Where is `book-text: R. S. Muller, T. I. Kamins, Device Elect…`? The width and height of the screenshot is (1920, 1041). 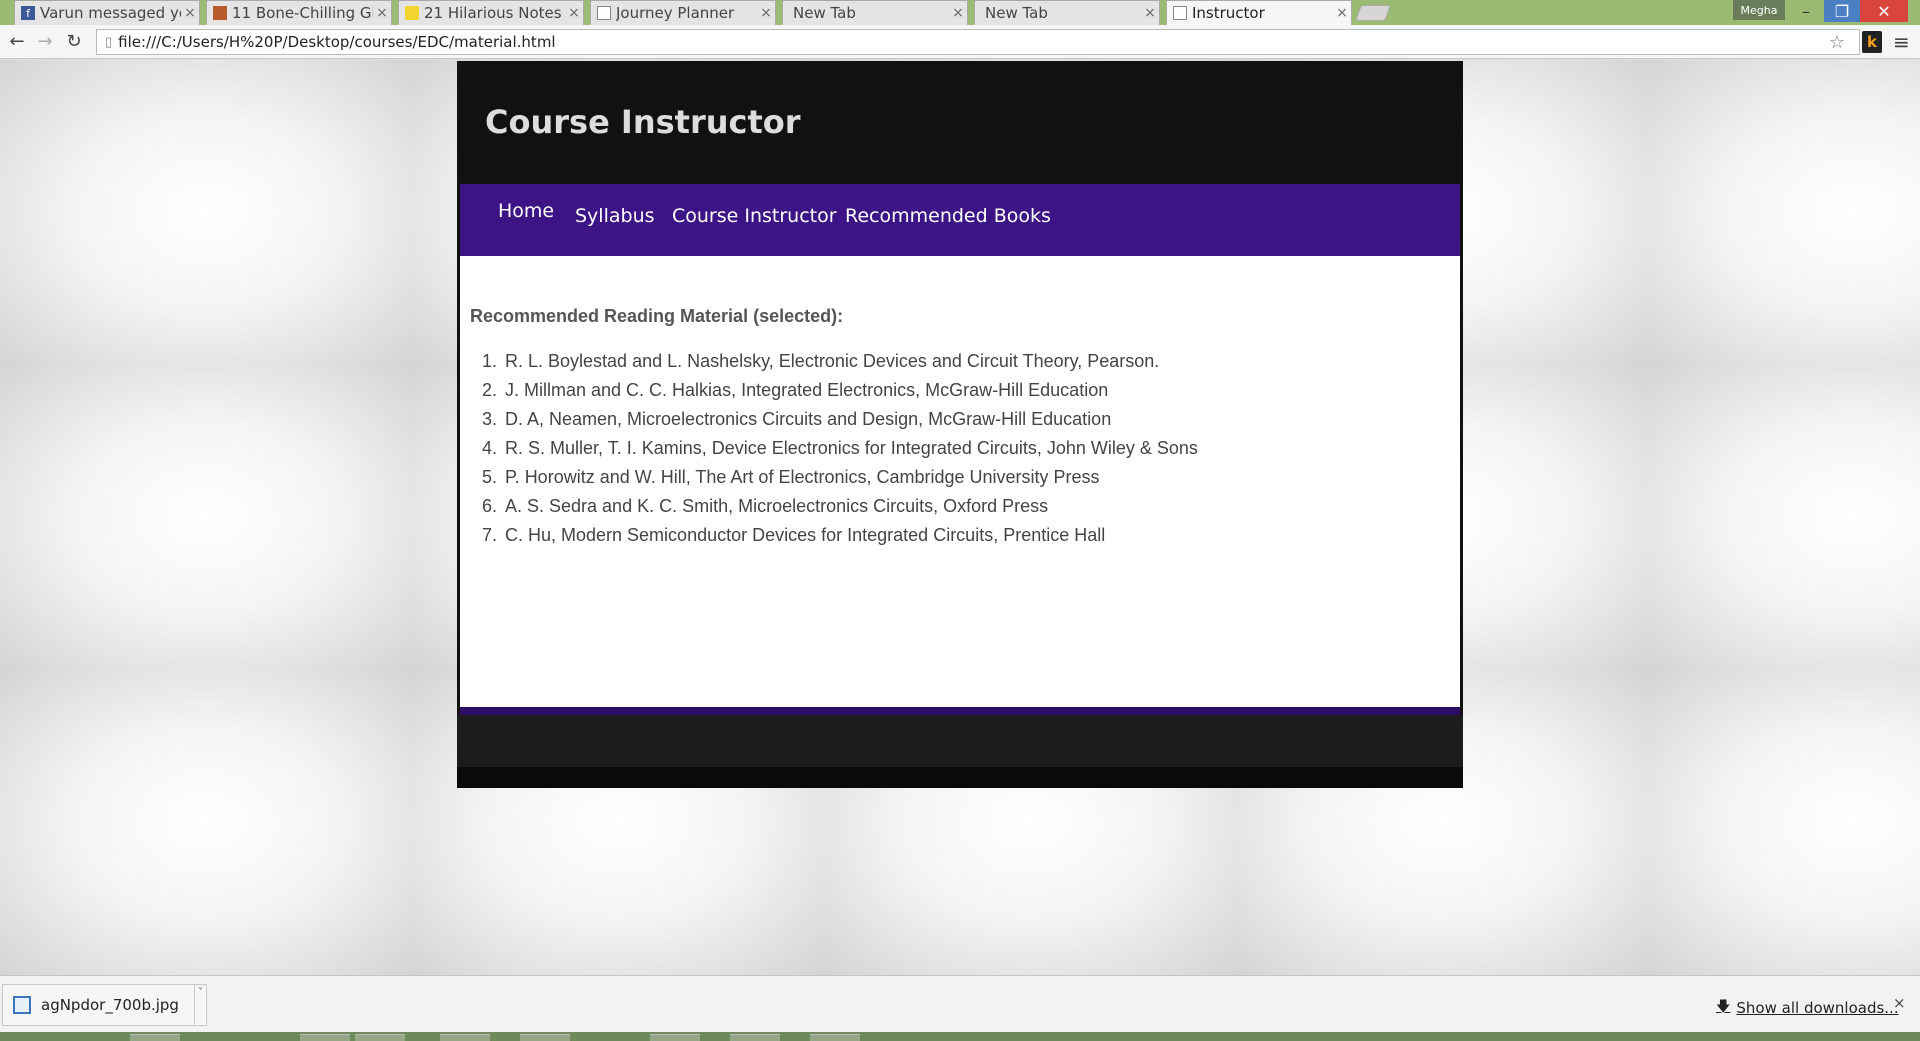
book-text: R. S. Muller, T. I. Kamins, Device Elect… is located at coordinates (851, 448).